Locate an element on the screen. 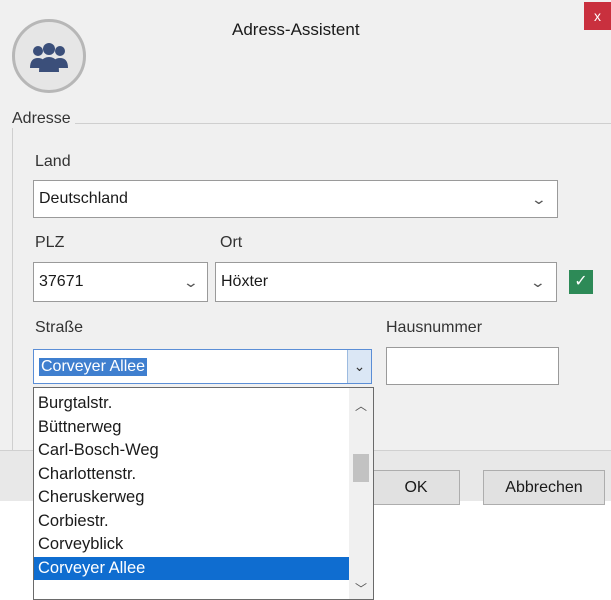  scrollbar-thumb is located at coordinates (361, 468).